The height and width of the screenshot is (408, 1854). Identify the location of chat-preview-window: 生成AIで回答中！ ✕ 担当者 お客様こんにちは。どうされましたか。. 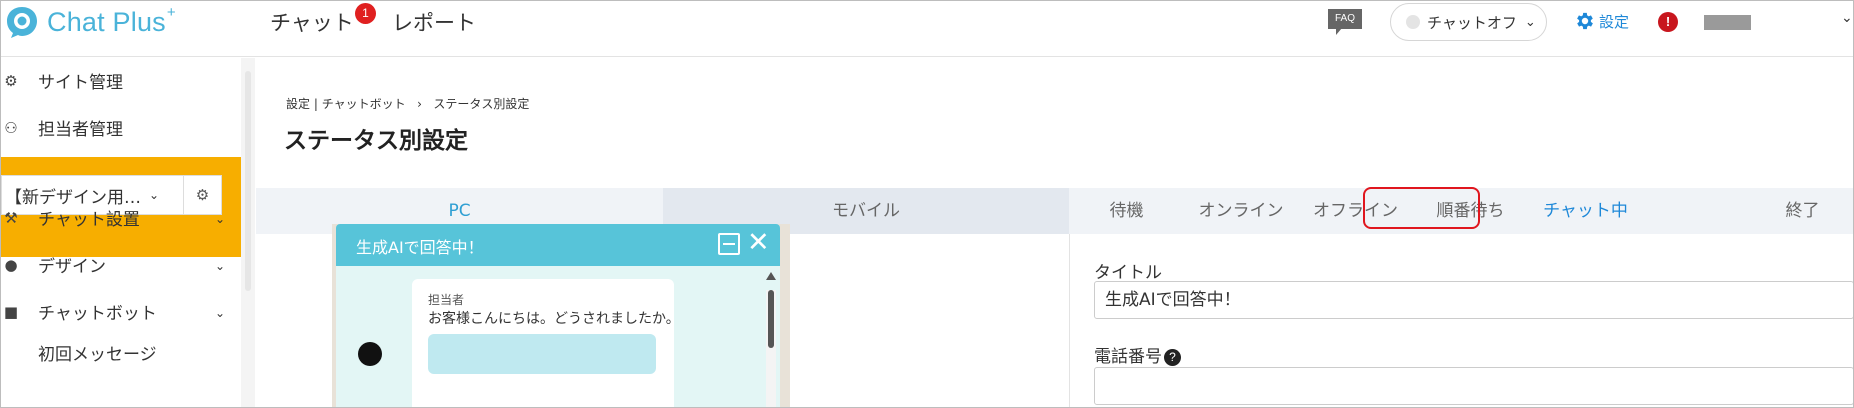
(558, 315).